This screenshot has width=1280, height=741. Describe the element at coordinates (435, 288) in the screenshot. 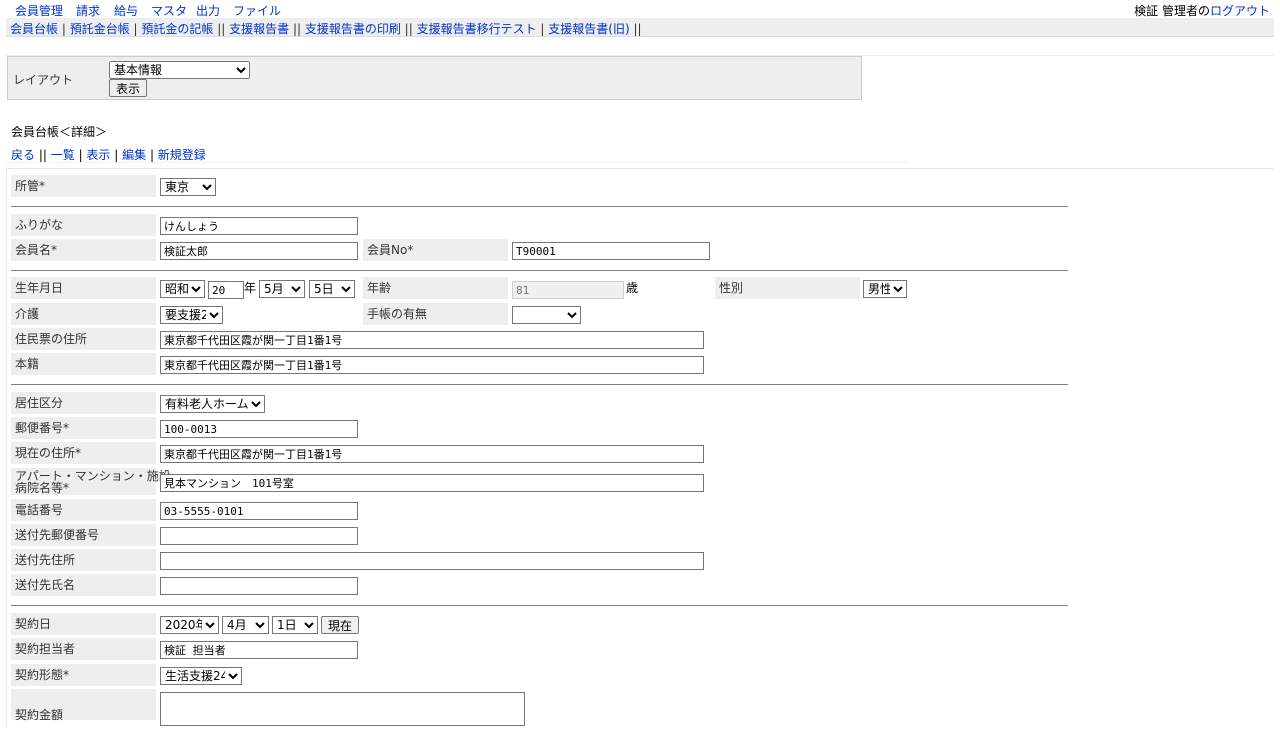

I see `age-label: 年齢` at that location.